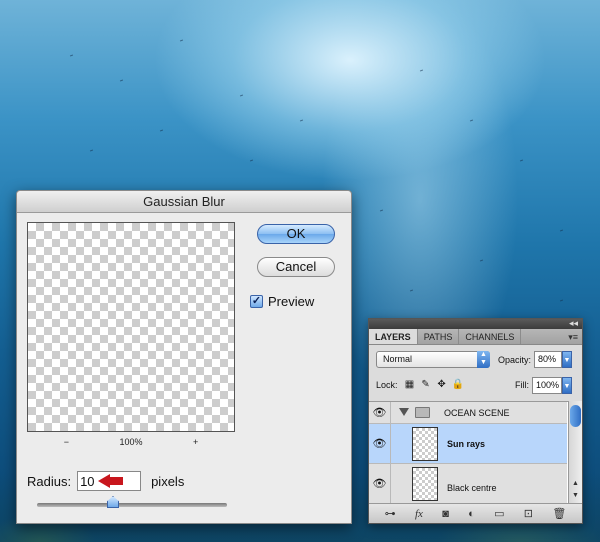 The height and width of the screenshot is (542, 600). Describe the element at coordinates (296, 267) in the screenshot. I see `cancel-button: Cancel` at that location.